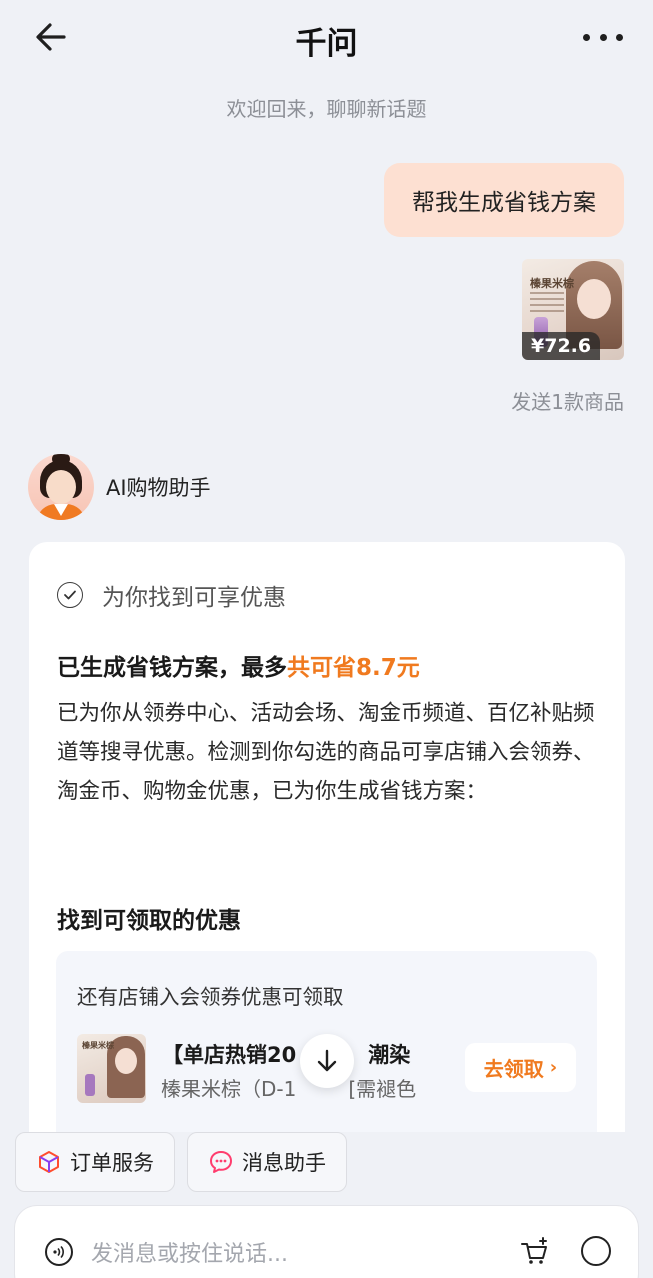  Describe the element at coordinates (326, 109) in the screenshot. I see `welcome-text: 欢迎回来，聊聊新话题` at that location.